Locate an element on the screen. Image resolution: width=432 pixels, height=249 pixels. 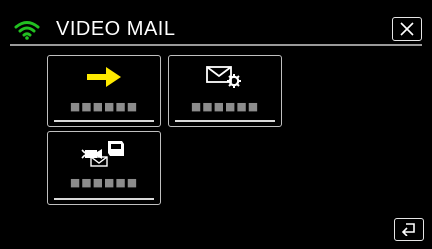
mail-settings-tile-button: ■■■■■■ is located at coordinates (225, 91).